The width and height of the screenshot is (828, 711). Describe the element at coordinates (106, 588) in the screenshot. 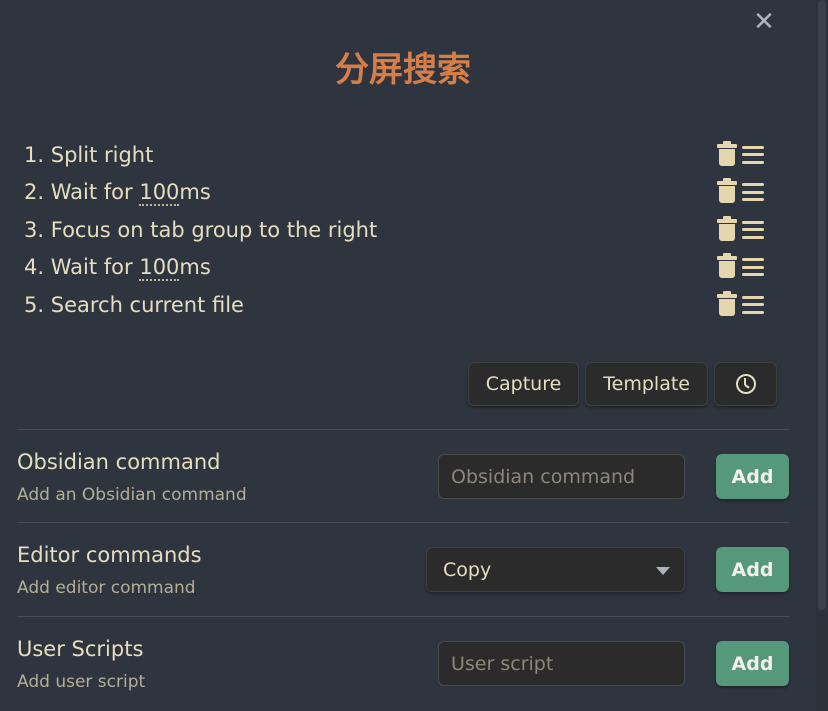

I see `setting-description: Add editor command` at that location.